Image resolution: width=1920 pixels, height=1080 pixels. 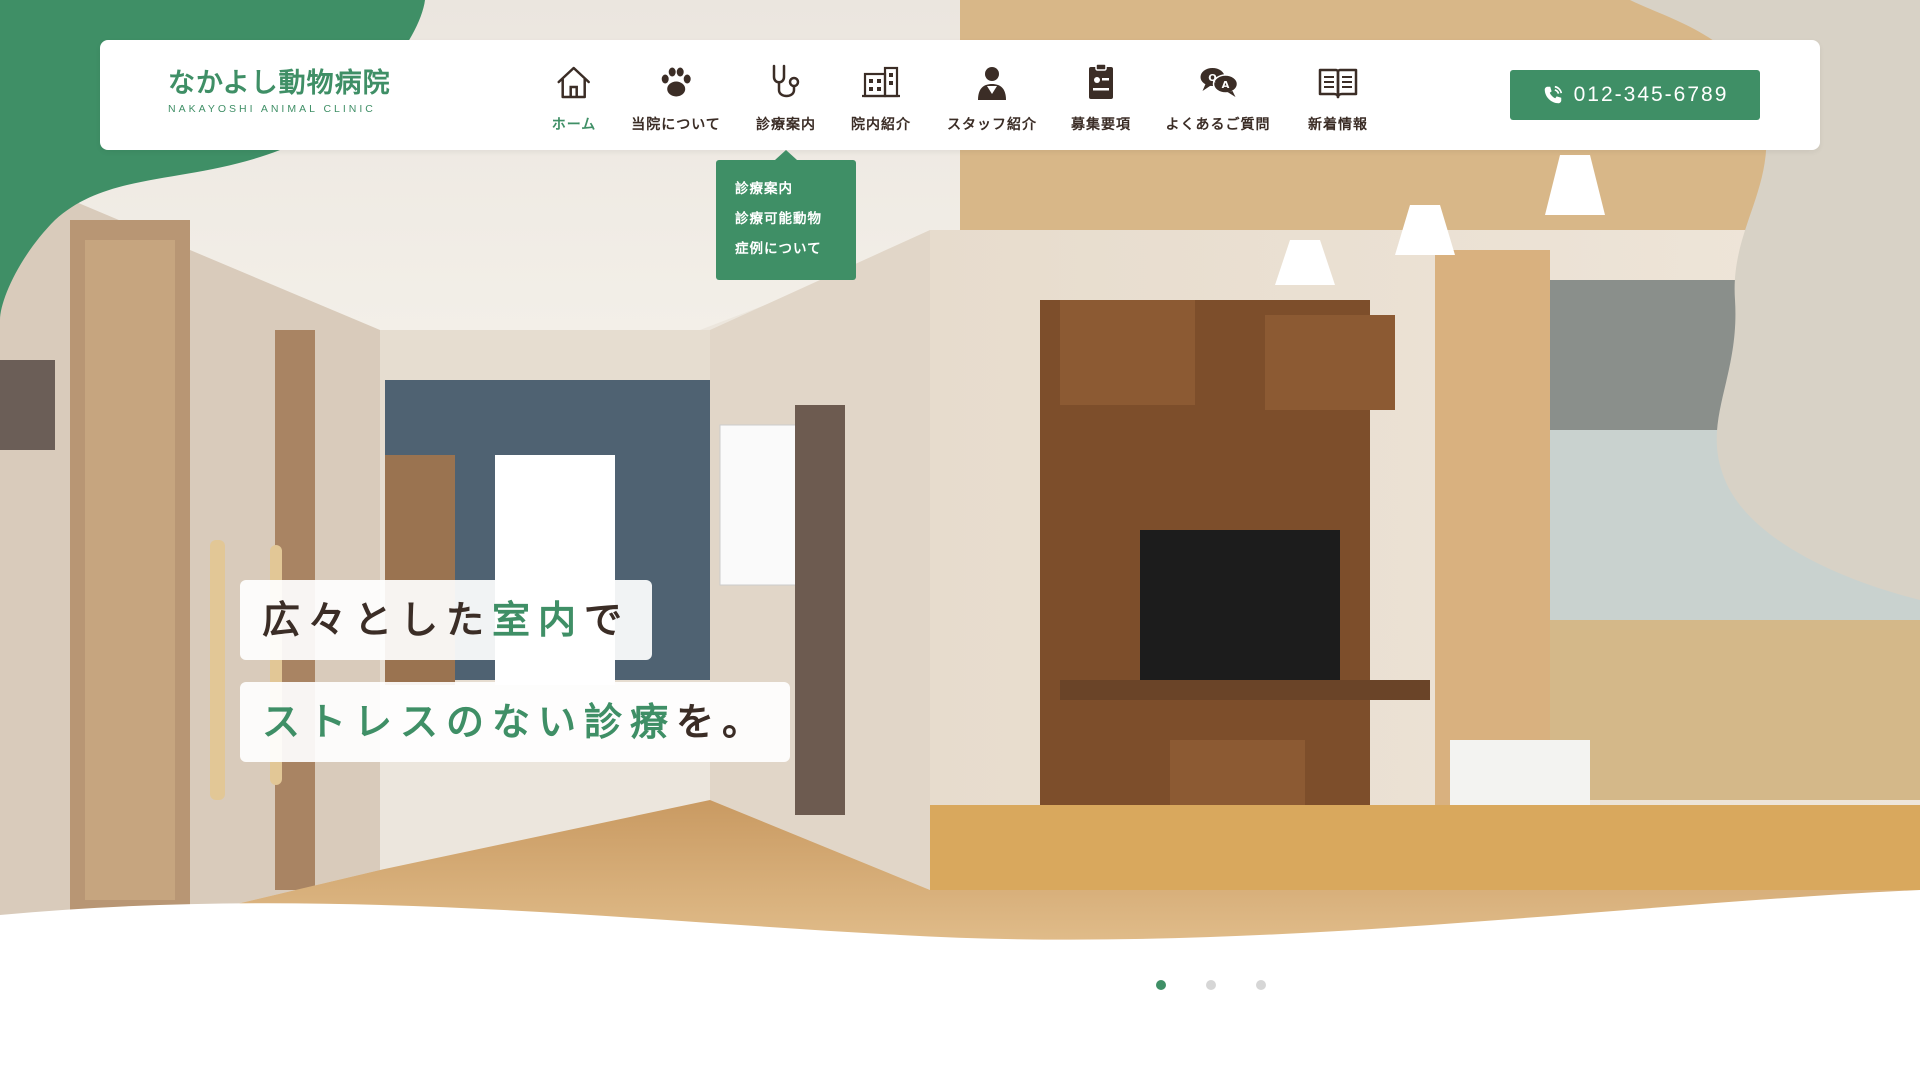 I want to click on qa-bubble-icon: Q A, so click(x=1219, y=82).